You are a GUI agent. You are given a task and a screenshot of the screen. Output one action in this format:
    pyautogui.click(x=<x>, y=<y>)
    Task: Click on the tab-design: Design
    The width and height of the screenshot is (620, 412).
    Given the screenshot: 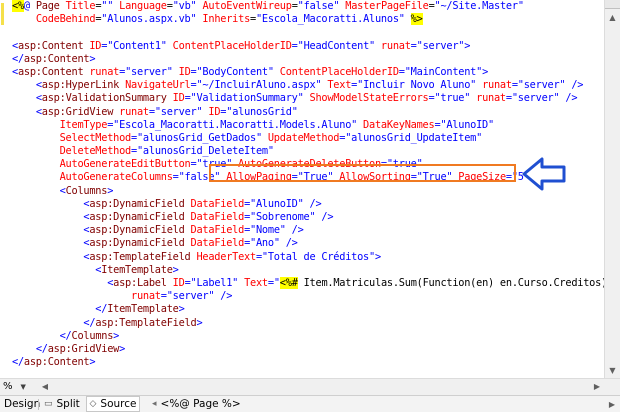 What is the action you would take?
    pyautogui.click(x=22, y=404)
    